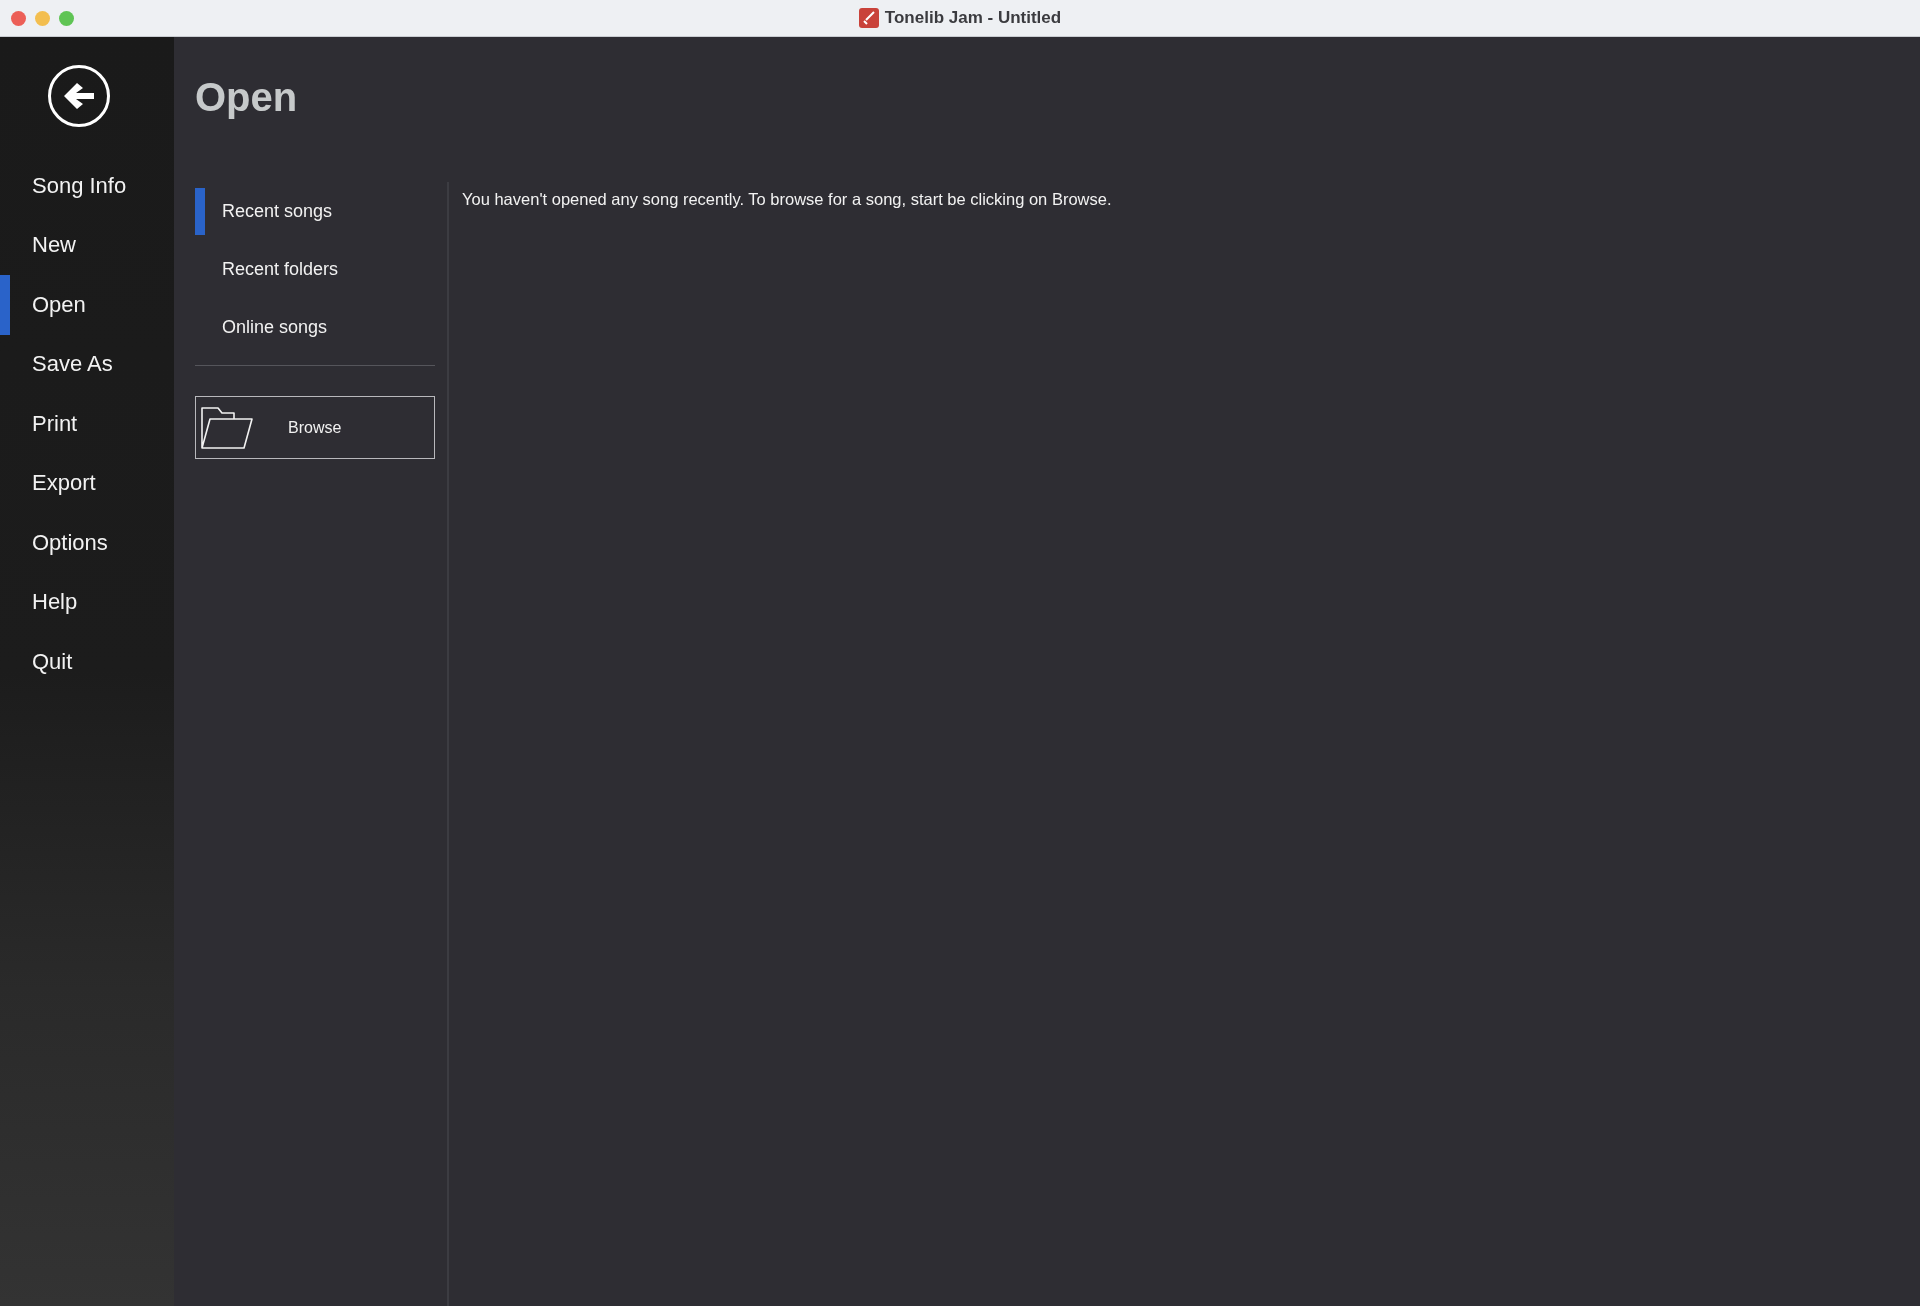 The width and height of the screenshot is (1920, 1306). I want to click on menu-item: Export, so click(87, 483).